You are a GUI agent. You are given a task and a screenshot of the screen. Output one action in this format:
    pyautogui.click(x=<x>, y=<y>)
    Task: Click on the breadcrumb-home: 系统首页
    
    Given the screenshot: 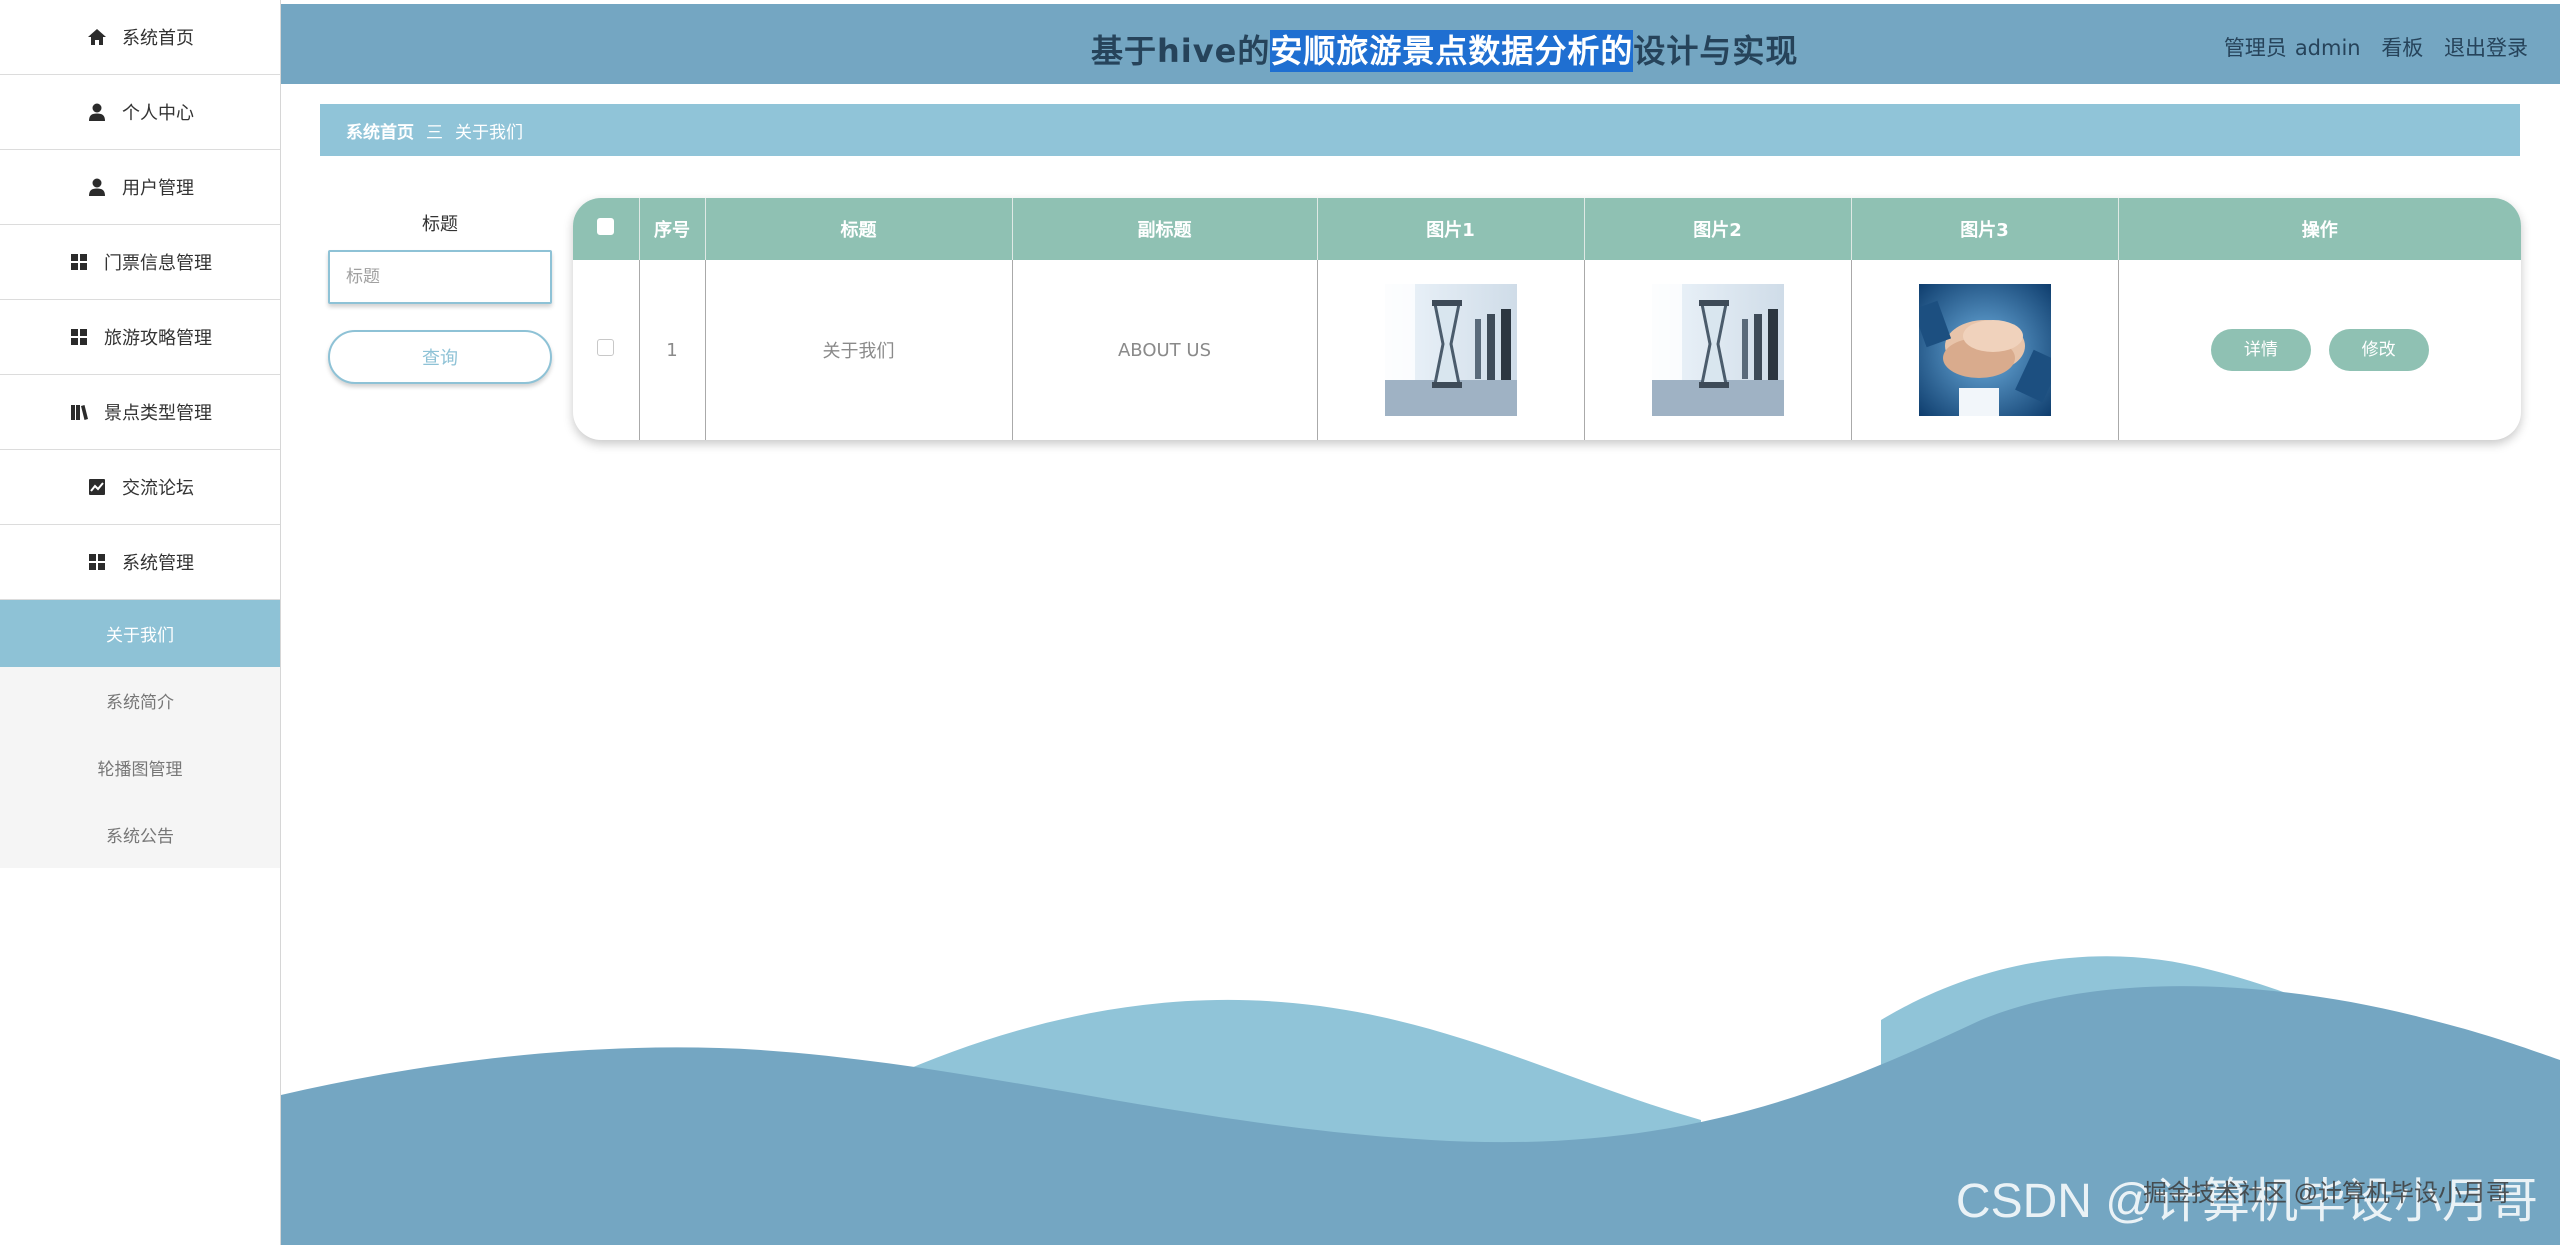 What is the action you would take?
    pyautogui.click(x=380, y=130)
    